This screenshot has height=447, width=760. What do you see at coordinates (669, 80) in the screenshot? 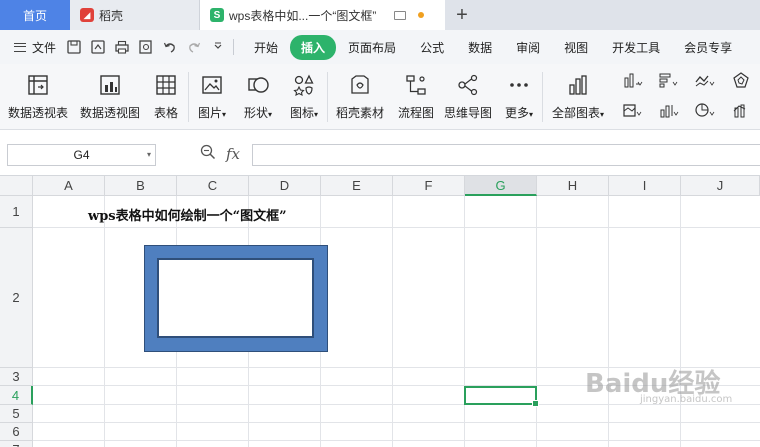
I see `bar-chart-icon` at bounding box center [669, 80].